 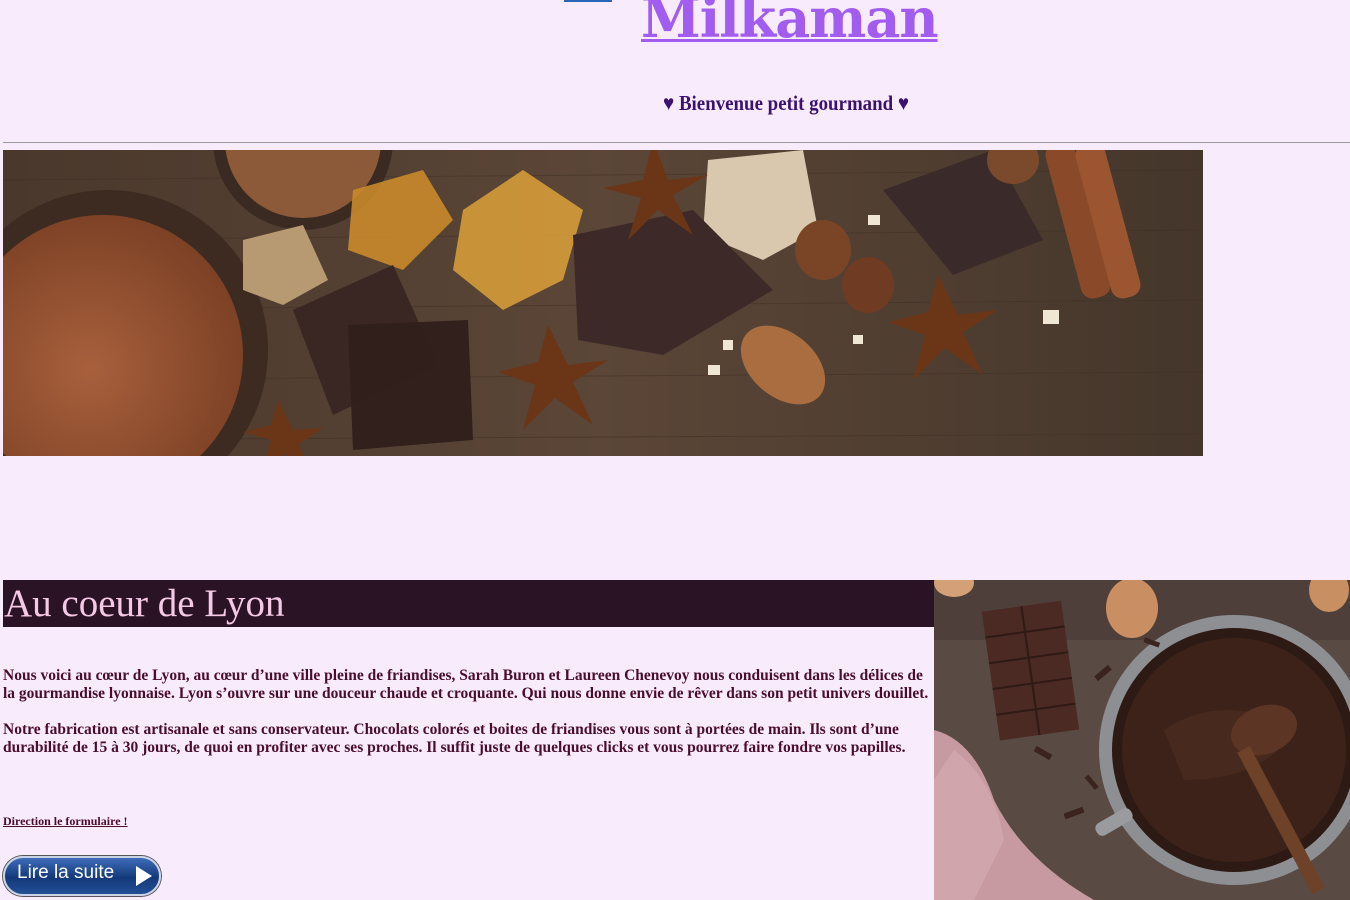 I want to click on top-accent-bar, so click(x=588, y=1).